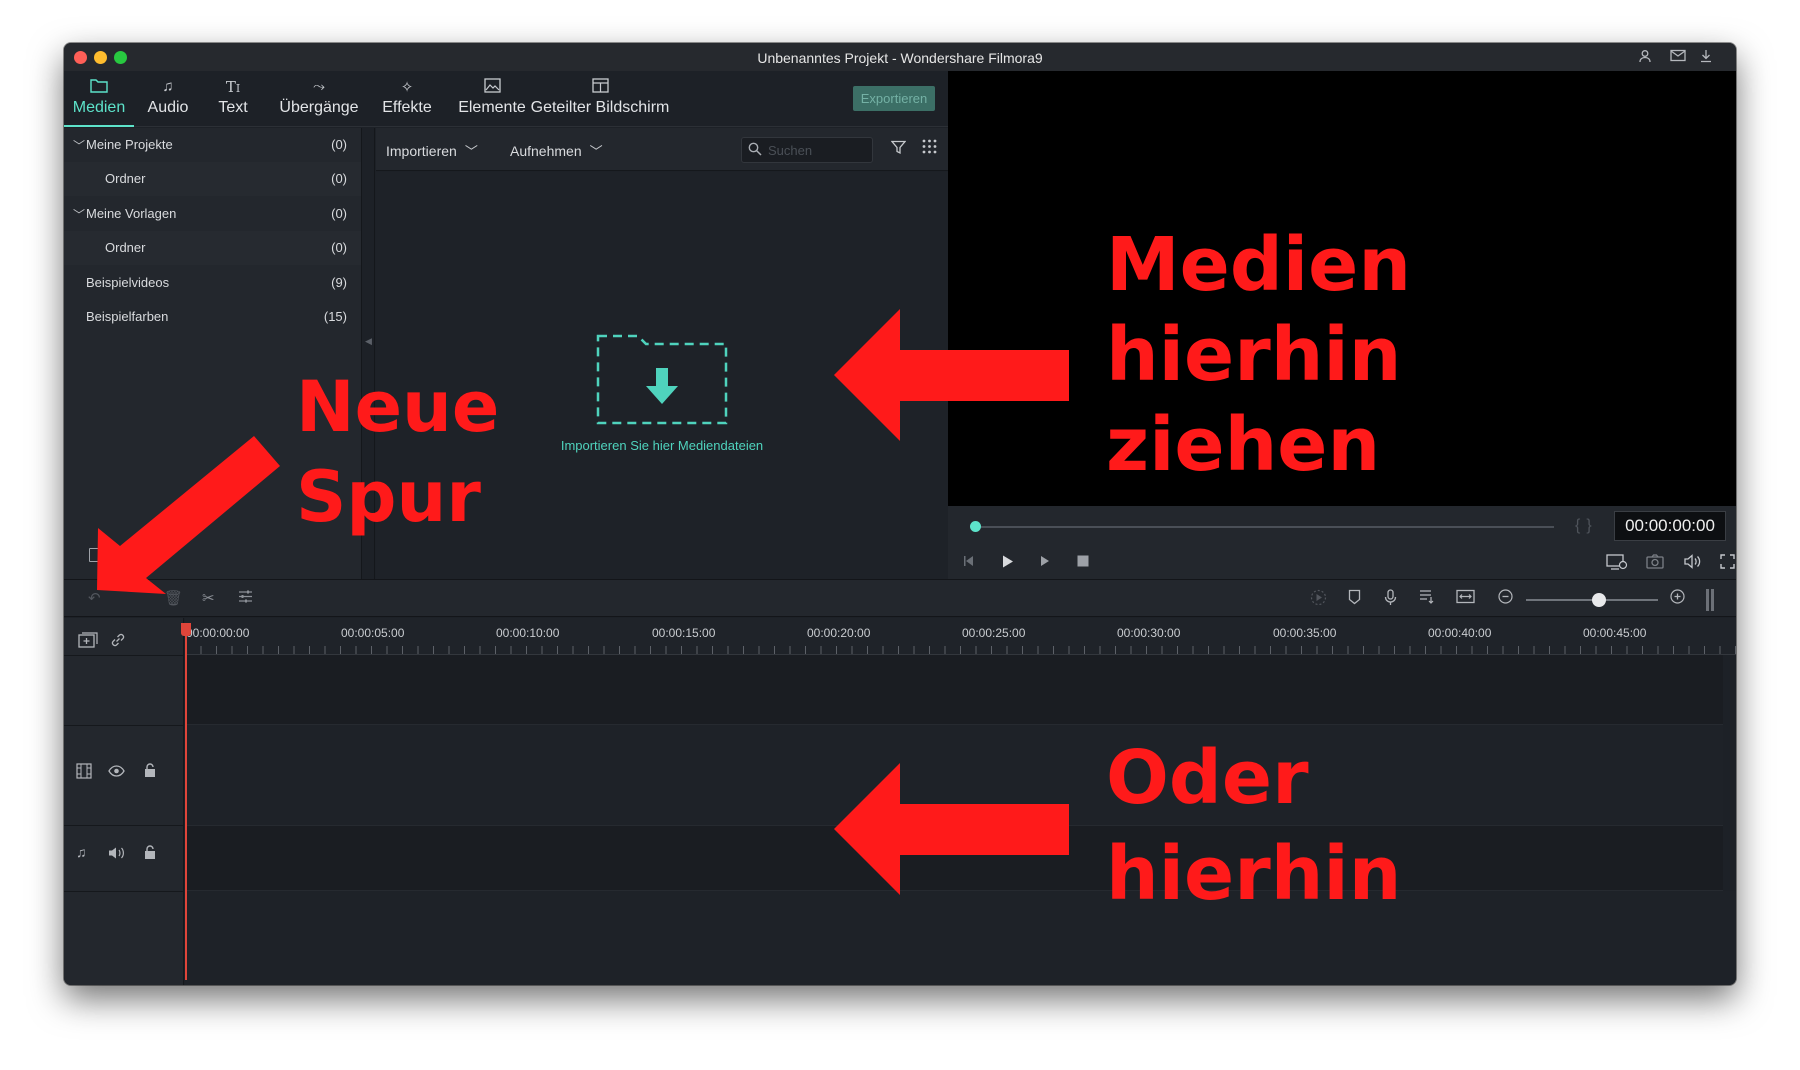 This screenshot has width=1800, height=1070. I want to click on tab-audio: ♫ Audio, so click(168, 99).